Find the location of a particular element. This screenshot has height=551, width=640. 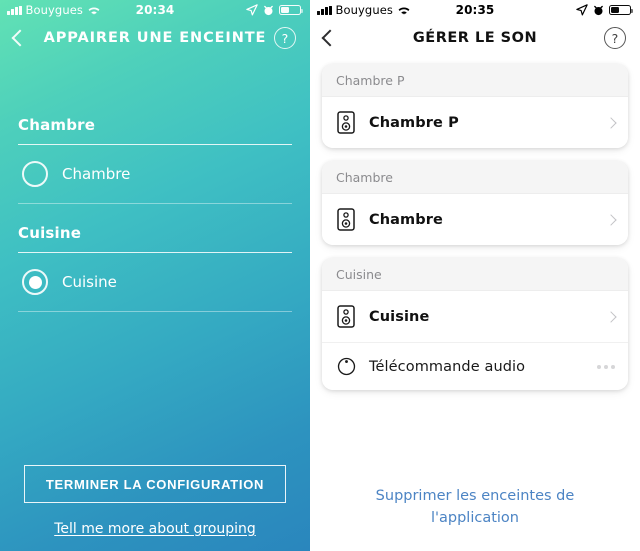

speaker-card: Chambre Chambre is located at coordinates (475, 203).